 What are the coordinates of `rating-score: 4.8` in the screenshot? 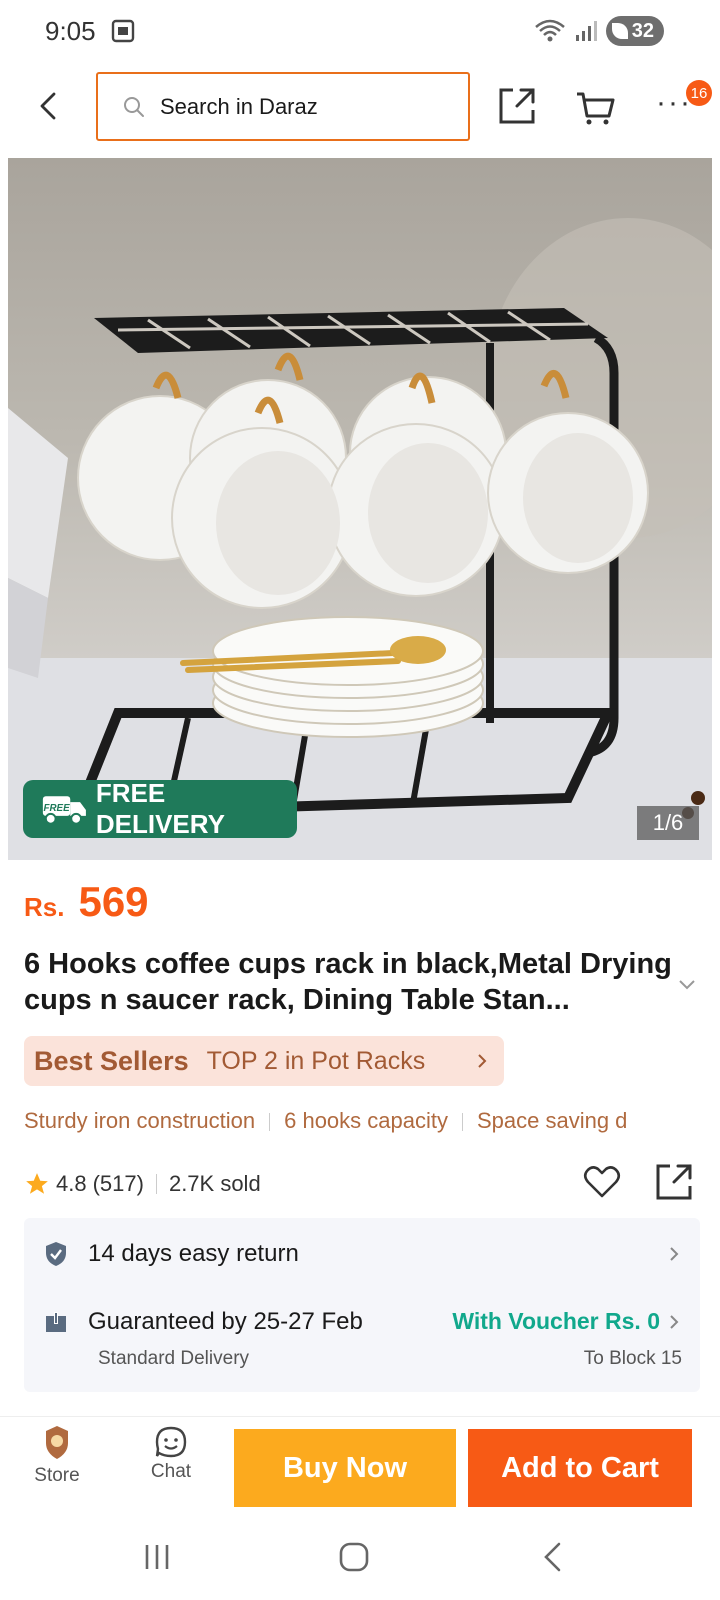 It's located at (71, 1183).